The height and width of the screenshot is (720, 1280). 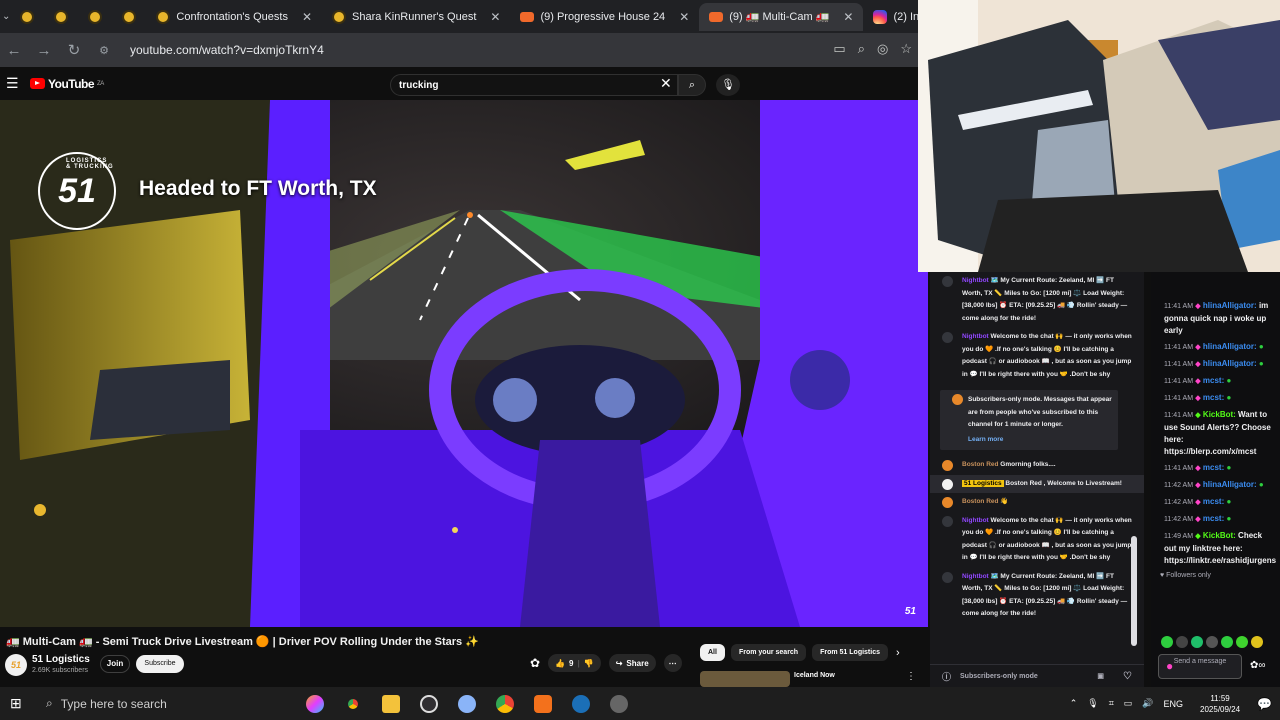 I want to click on mic-pink-icon: ●, so click(x=1169, y=666).